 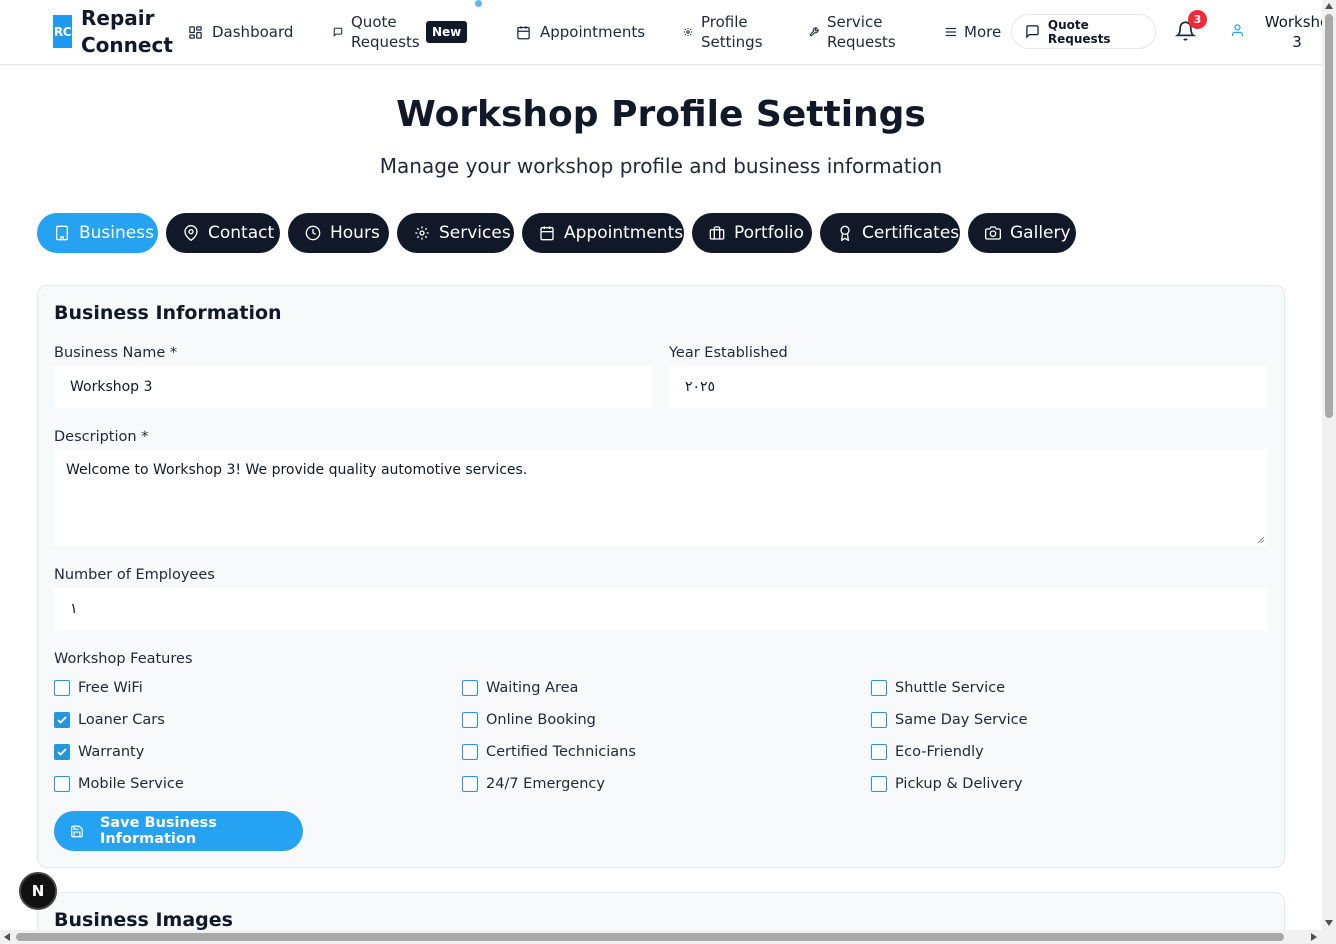 What do you see at coordinates (191, 233) in the screenshot?
I see `map-pin-icon` at bounding box center [191, 233].